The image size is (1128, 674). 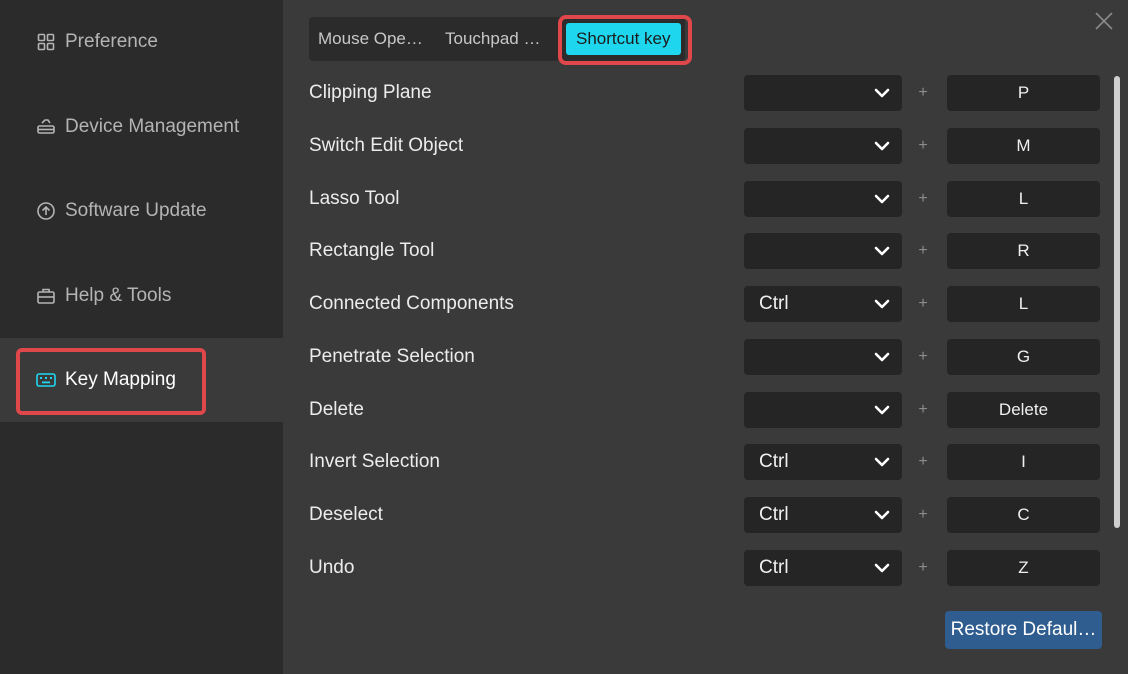 What do you see at coordinates (392, 356) in the screenshot?
I see `shortcut-label: Penetrate Selection` at bounding box center [392, 356].